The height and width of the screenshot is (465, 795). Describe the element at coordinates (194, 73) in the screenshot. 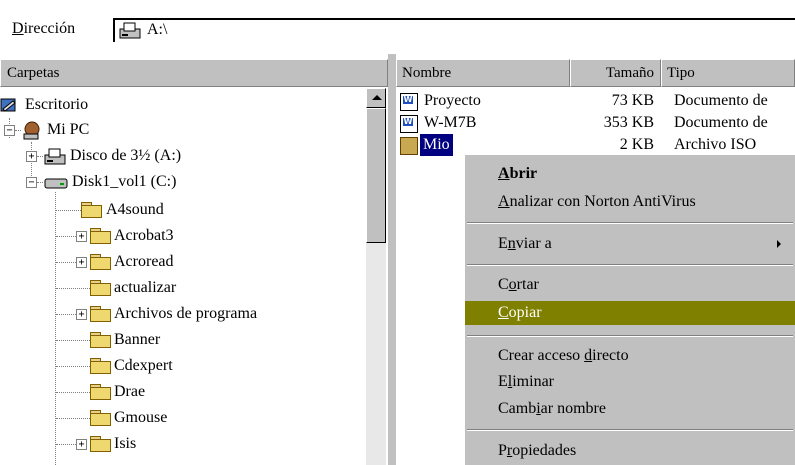

I see `folders-header: Carpetas` at that location.